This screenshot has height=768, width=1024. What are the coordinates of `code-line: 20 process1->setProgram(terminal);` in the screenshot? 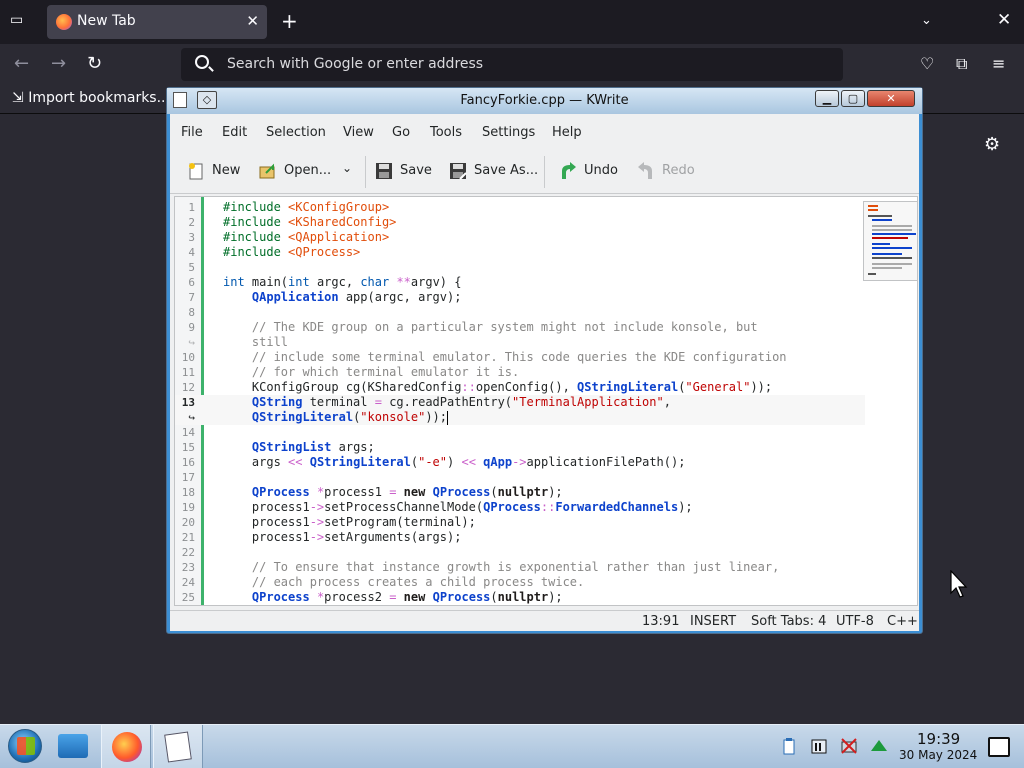 It's located at (520, 522).